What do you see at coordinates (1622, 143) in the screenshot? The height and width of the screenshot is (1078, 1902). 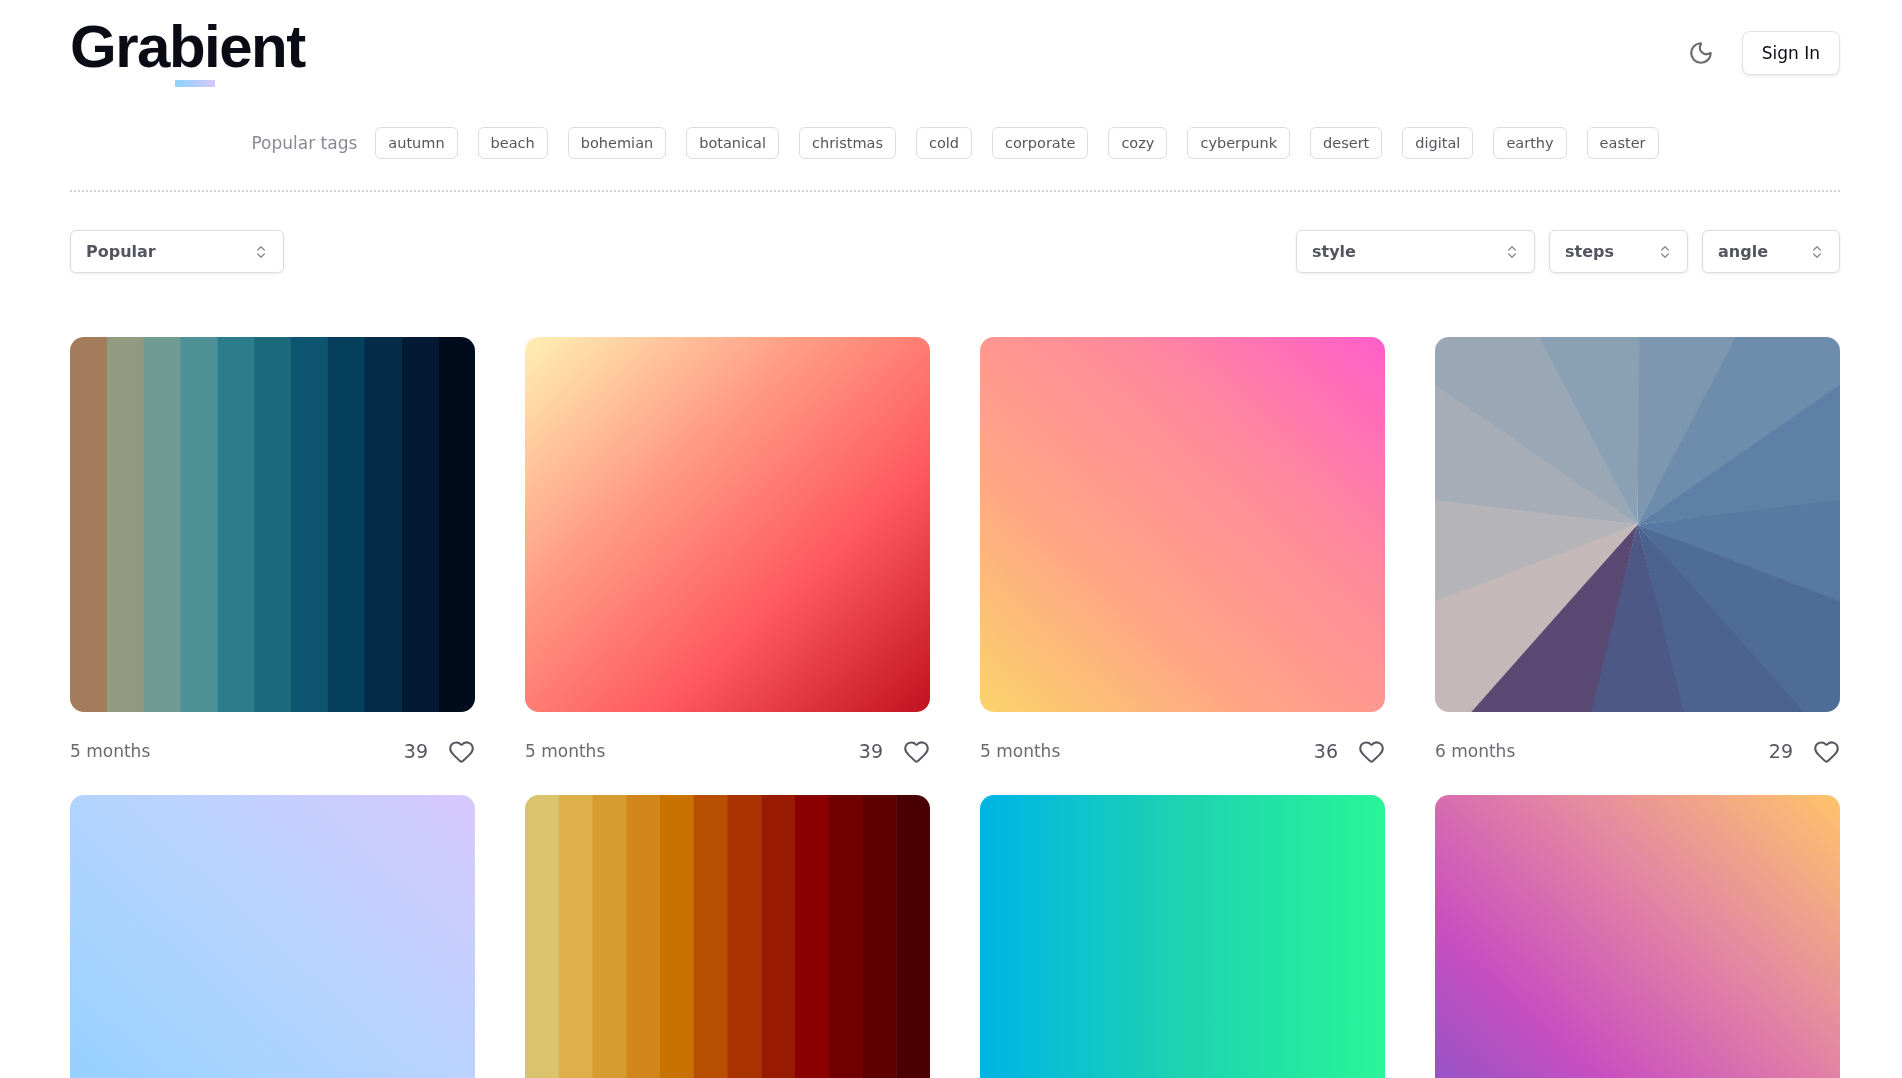 I see `tag-chip: easter` at bounding box center [1622, 143].